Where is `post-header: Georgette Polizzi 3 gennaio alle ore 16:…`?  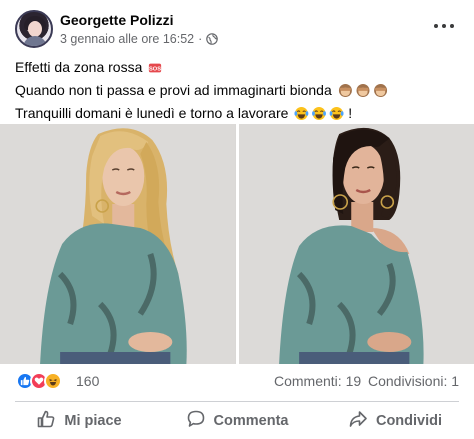 post-header: Georgette Polizzi 3 gennaio alle ore 16:… is located at coordinates (237, 27).